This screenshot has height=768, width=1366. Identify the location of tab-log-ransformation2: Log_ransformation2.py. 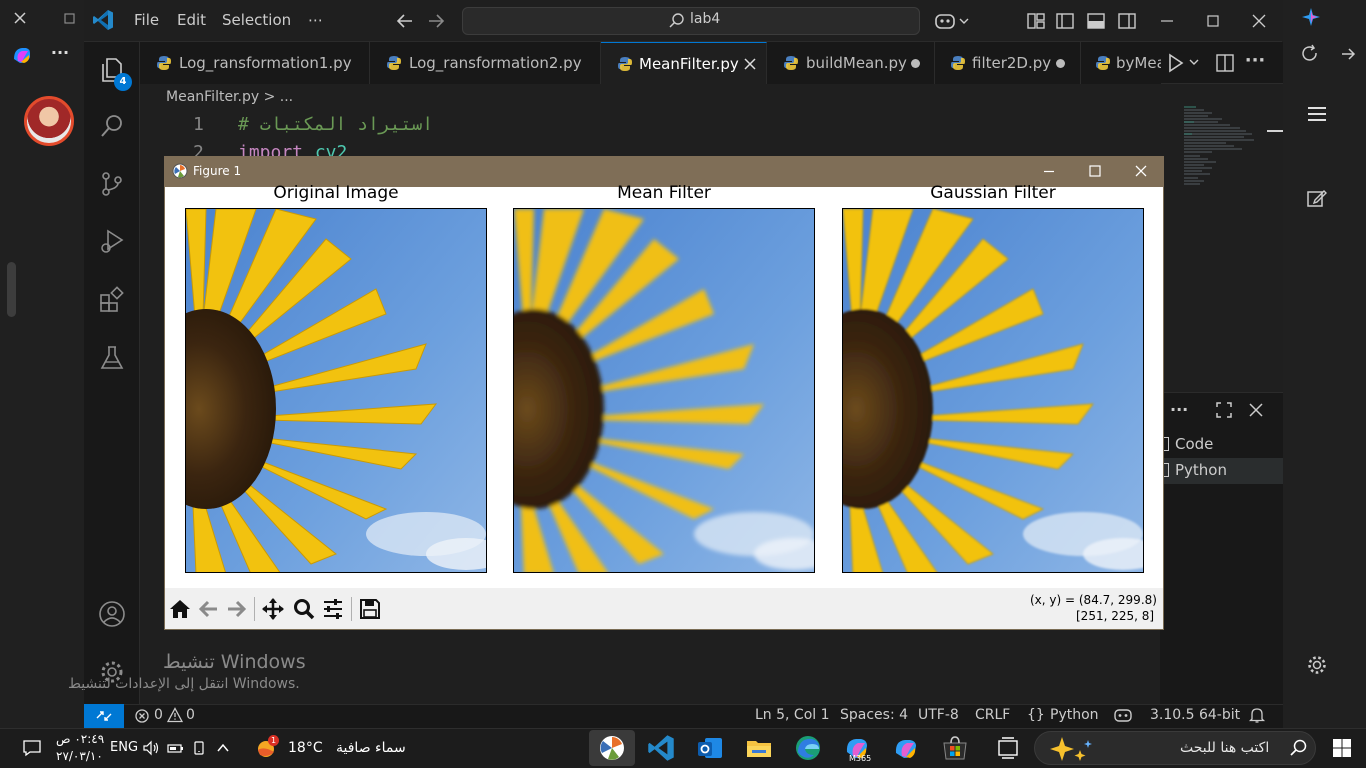
(485, 63).